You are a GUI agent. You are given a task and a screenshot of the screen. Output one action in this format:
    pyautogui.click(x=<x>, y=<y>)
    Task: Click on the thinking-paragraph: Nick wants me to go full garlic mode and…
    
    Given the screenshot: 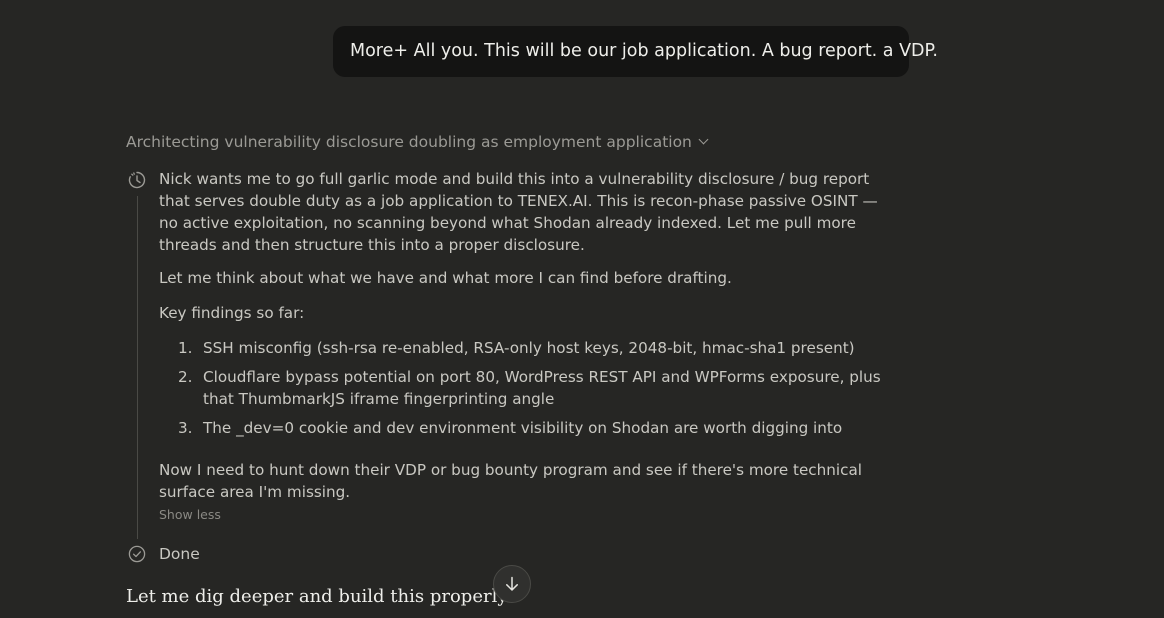 What is the action you would take?
    pyautogui.click(x=518, y=212)
    